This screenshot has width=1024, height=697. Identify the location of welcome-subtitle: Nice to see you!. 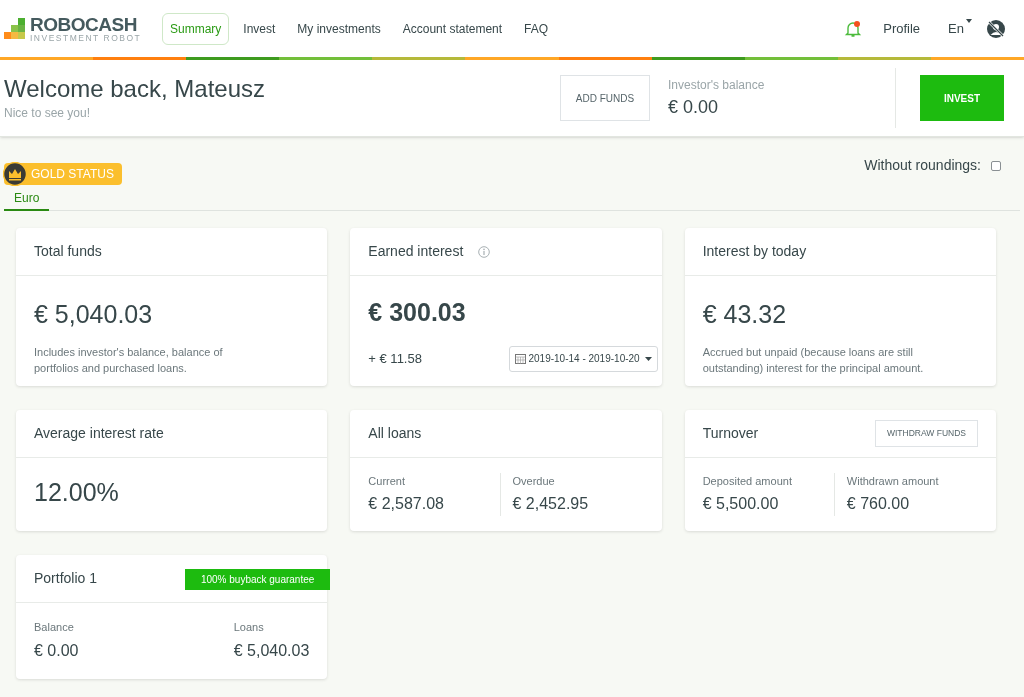
(48, 113).